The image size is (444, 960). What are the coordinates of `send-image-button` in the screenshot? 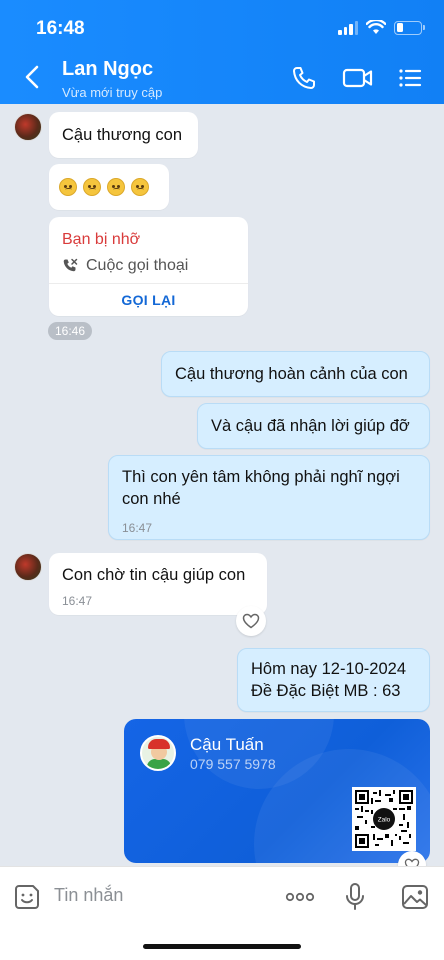 It's located at (415, 897).